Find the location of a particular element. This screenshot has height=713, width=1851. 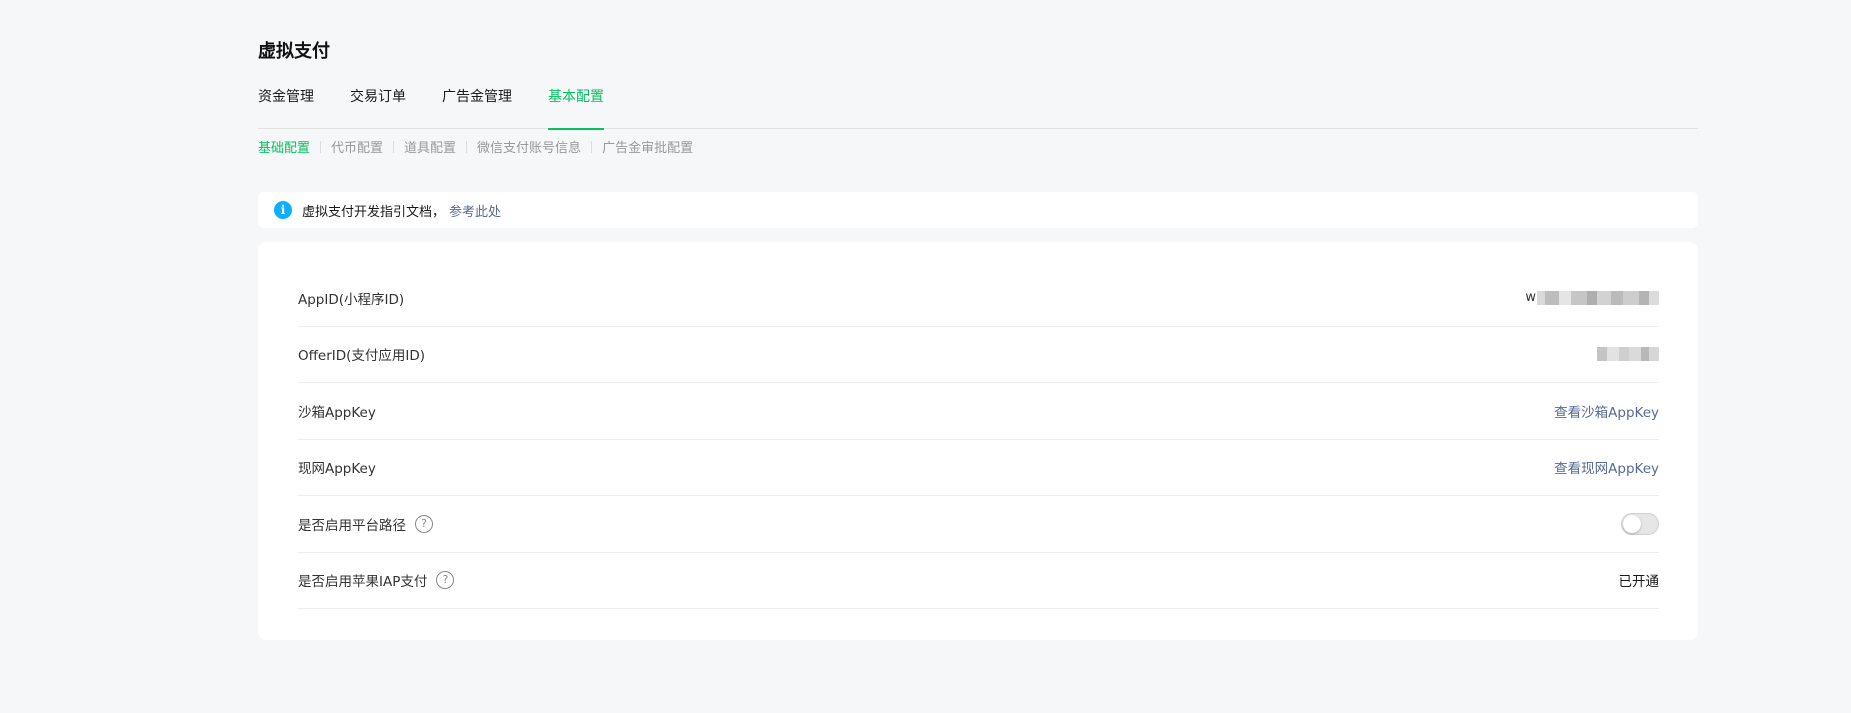

apple-iap-label-group: 是否启用苹果IAP支付 ? is located at coordinates (376, 580).